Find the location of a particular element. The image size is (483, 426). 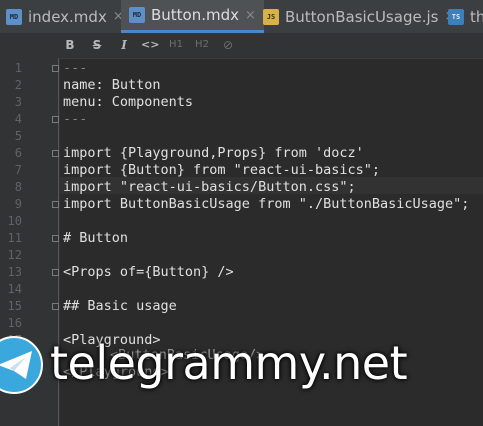

markdown-toolbar: B S I <> H1 H2 ⊘ is located at coordinates (241, 46).